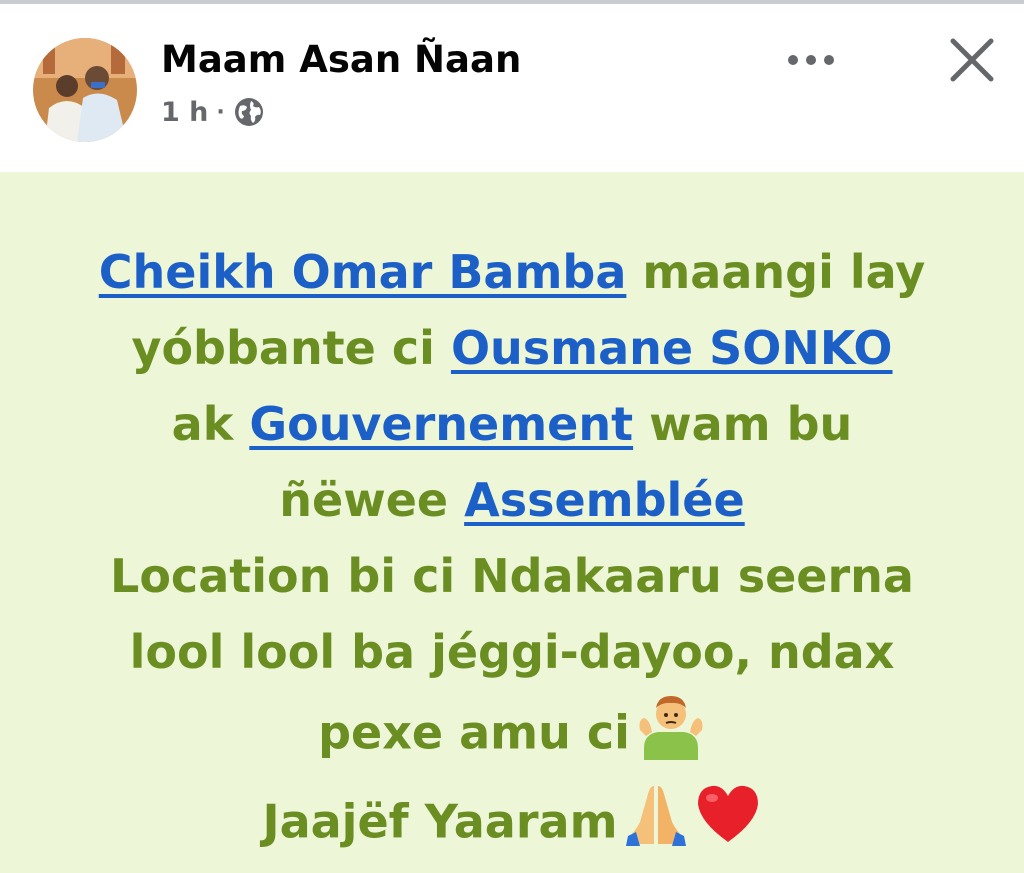 Image resolution: width=1024 pixels, height=873 pixels. I want to click on more-options-icon, so click(811, 60).